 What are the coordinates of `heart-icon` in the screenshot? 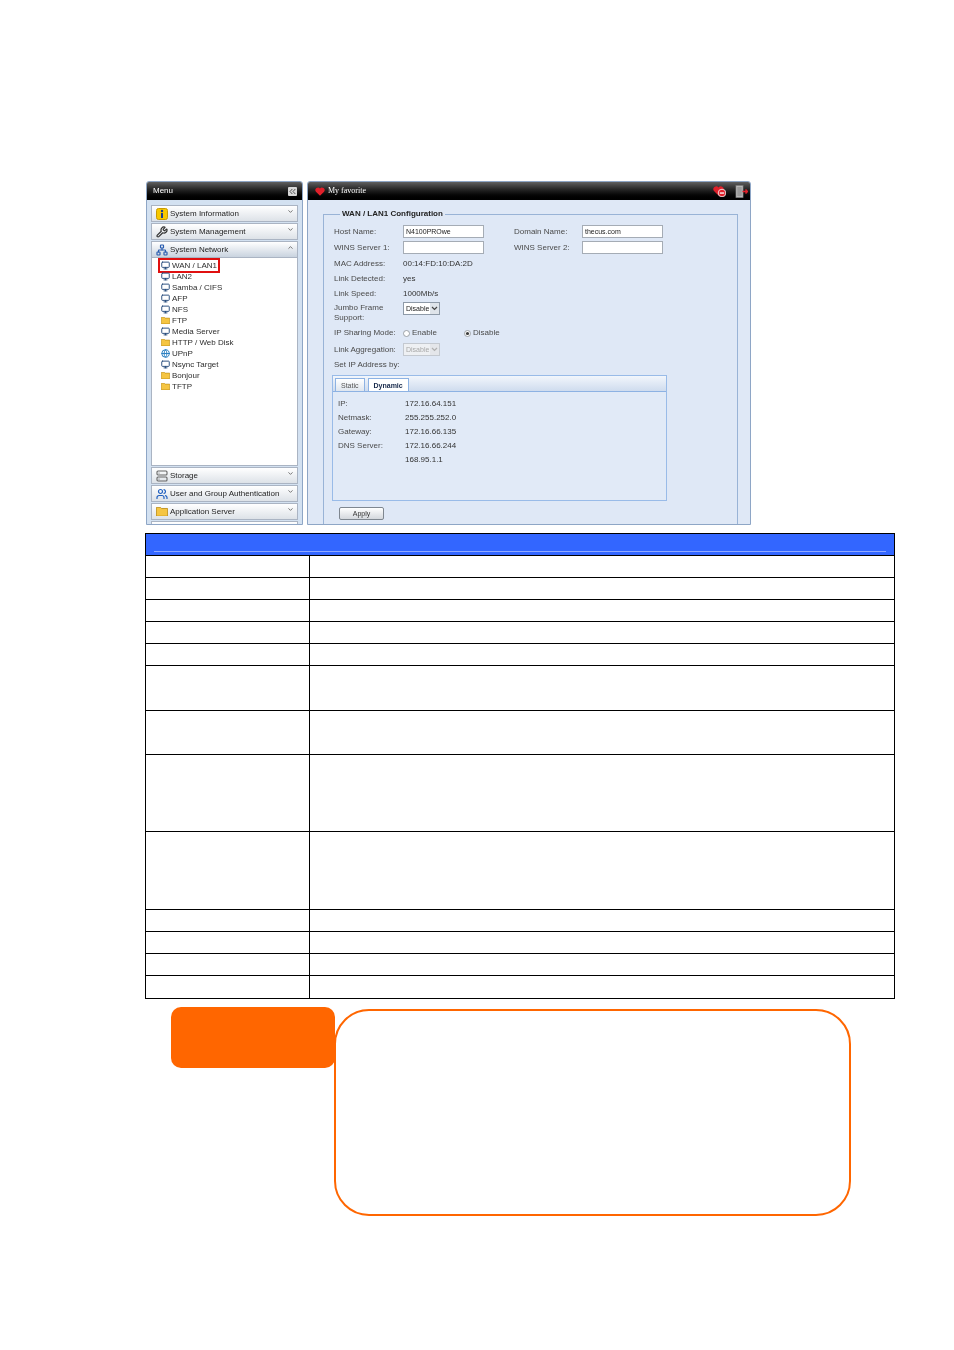 It's located at (320, 191).